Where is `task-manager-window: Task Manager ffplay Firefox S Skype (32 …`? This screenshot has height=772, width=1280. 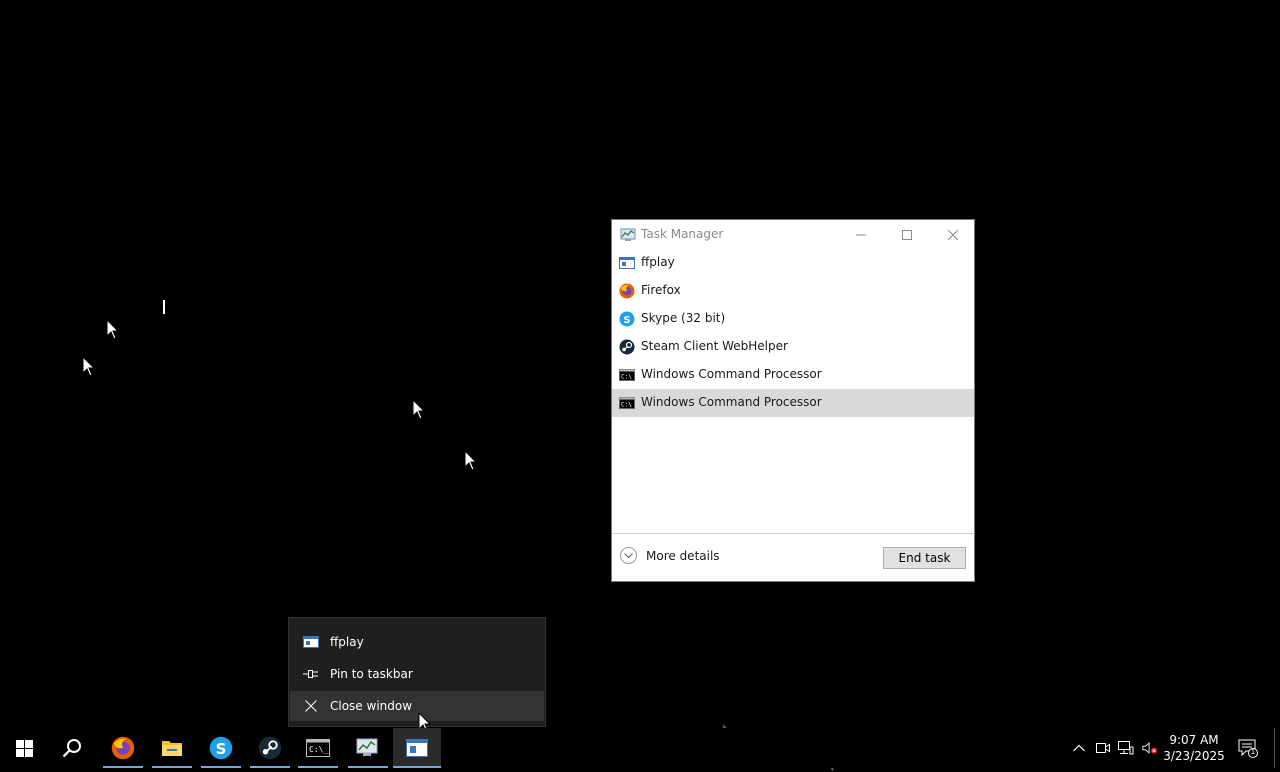
task-manager-window: Task Manager ffplay Firefox S Skype (32 … is located at coordinates (793, 400).